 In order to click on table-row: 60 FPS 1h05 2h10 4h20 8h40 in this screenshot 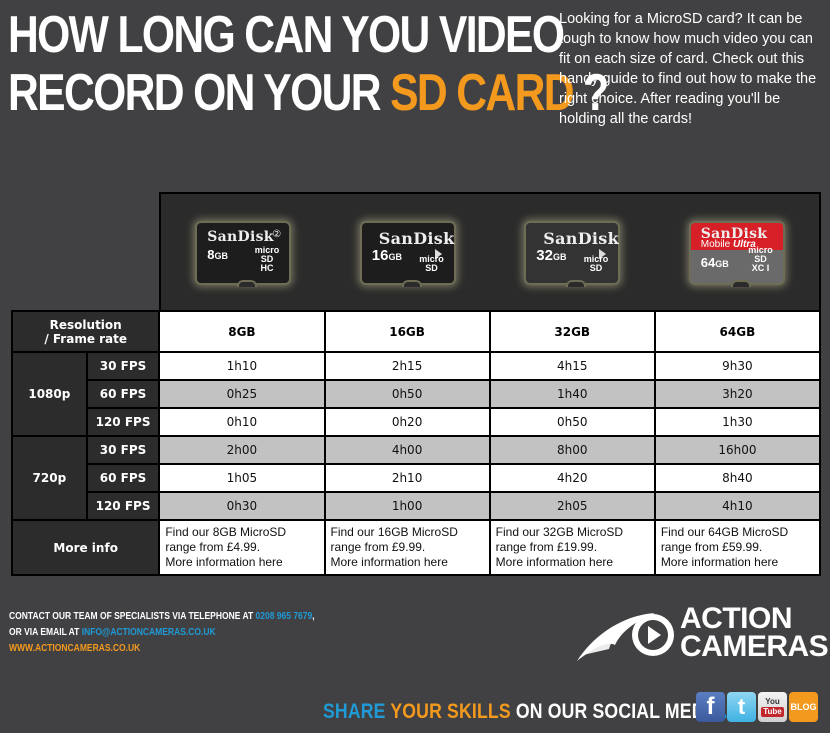, I will do `click(417, 478)`.